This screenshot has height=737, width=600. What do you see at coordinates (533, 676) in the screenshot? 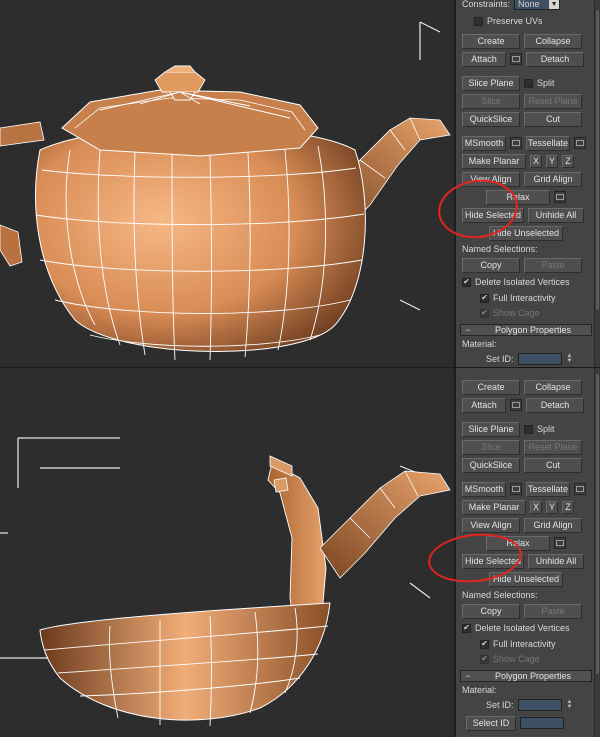
I see `rollout-title: Polygon Properties` at bounding box center [533, 676].